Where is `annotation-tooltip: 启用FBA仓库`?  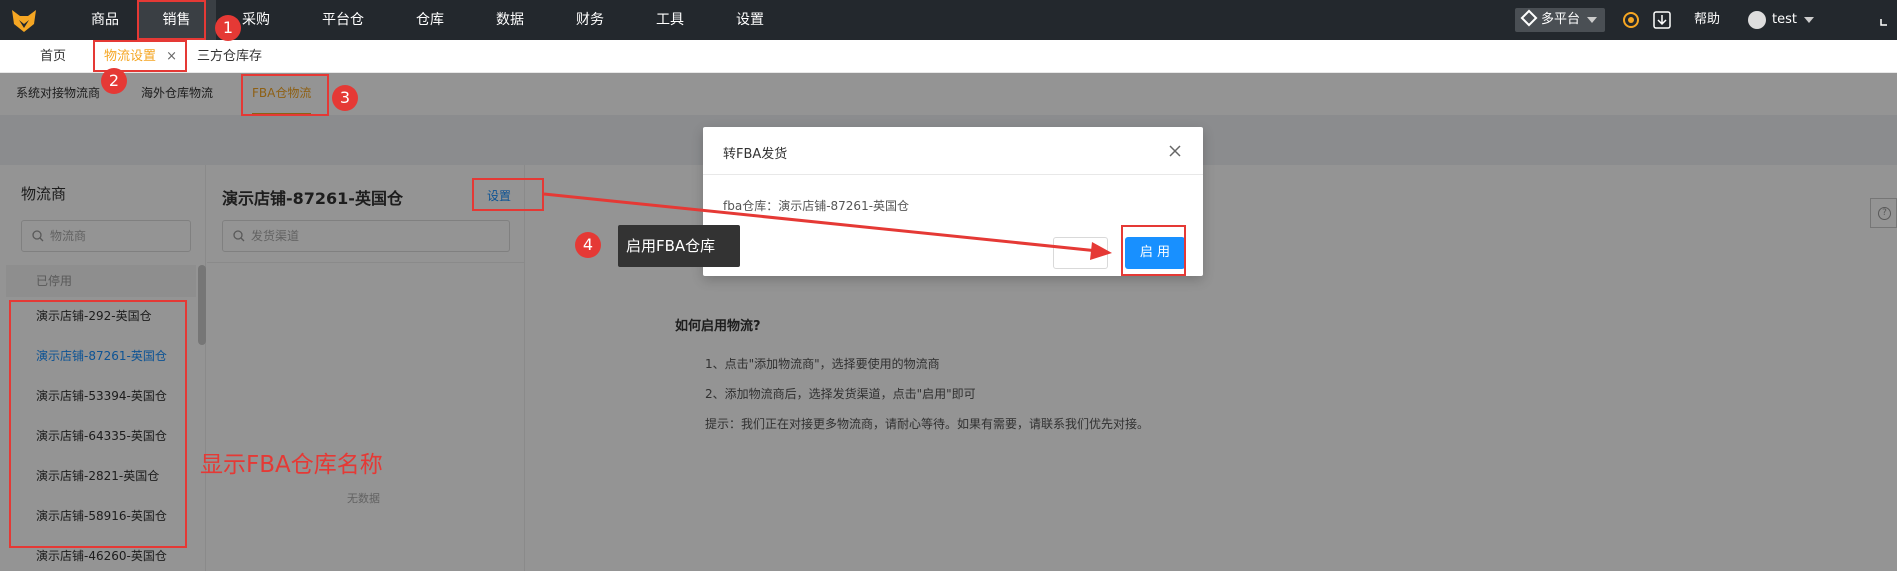 annotation-tooltip: 启用FBA仓库 is located at coordinates (679, 246).